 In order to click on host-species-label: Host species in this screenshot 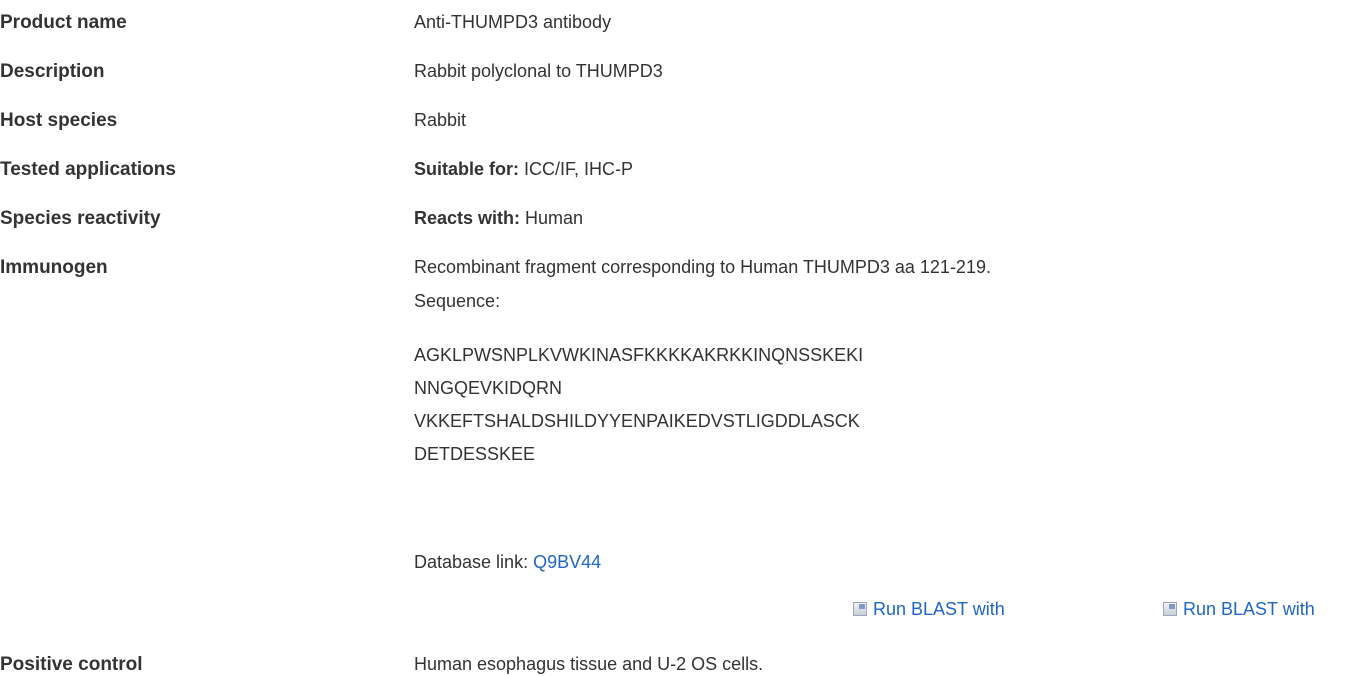, I will do `click(59, 120)`.